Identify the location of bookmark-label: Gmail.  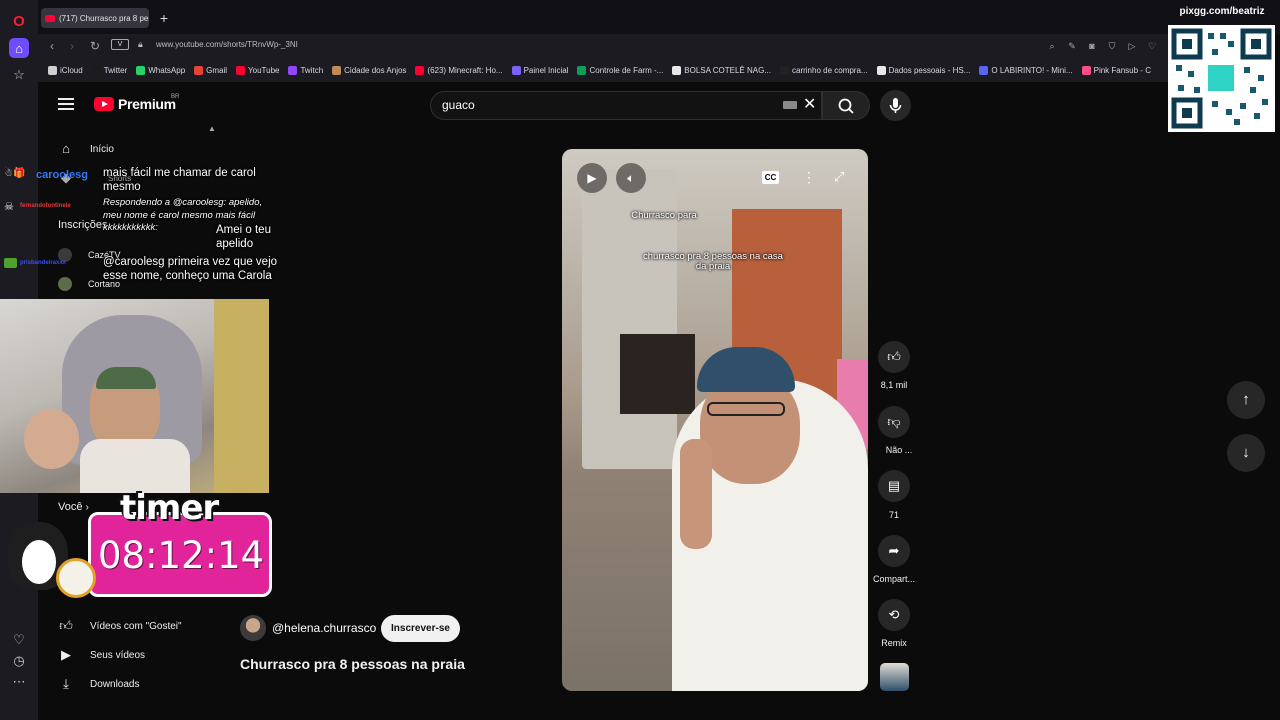
(217, 70).